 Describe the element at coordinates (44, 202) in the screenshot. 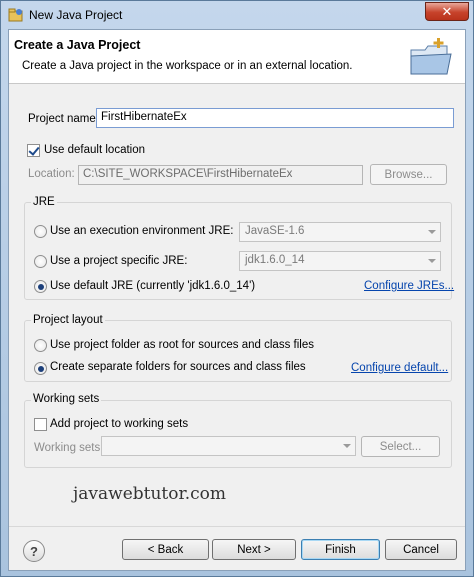

I see `jre-group-title: JRE` at that location.